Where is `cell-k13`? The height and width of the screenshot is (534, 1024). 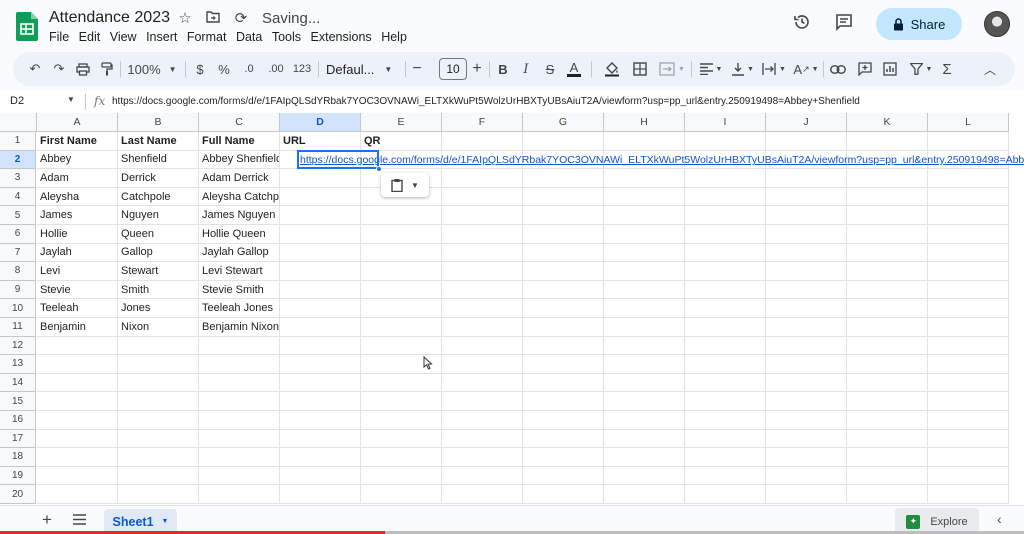 cell-k13 is located at coordinates (887, 364).